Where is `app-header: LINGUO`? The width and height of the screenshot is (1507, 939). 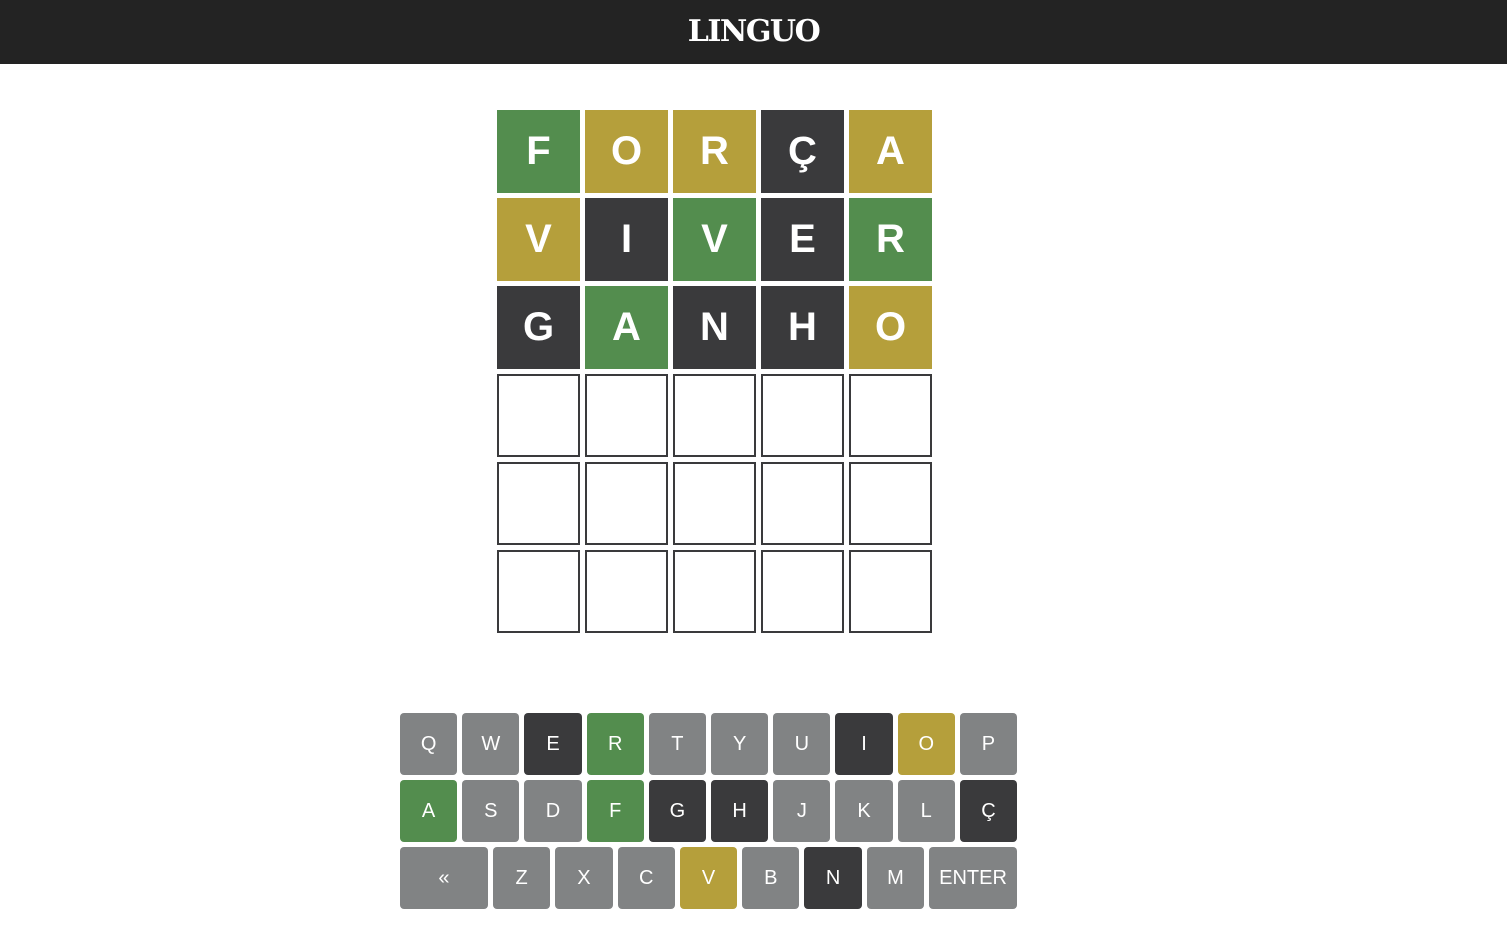
app-header: LINGUO is located at coordinates (753, 32).